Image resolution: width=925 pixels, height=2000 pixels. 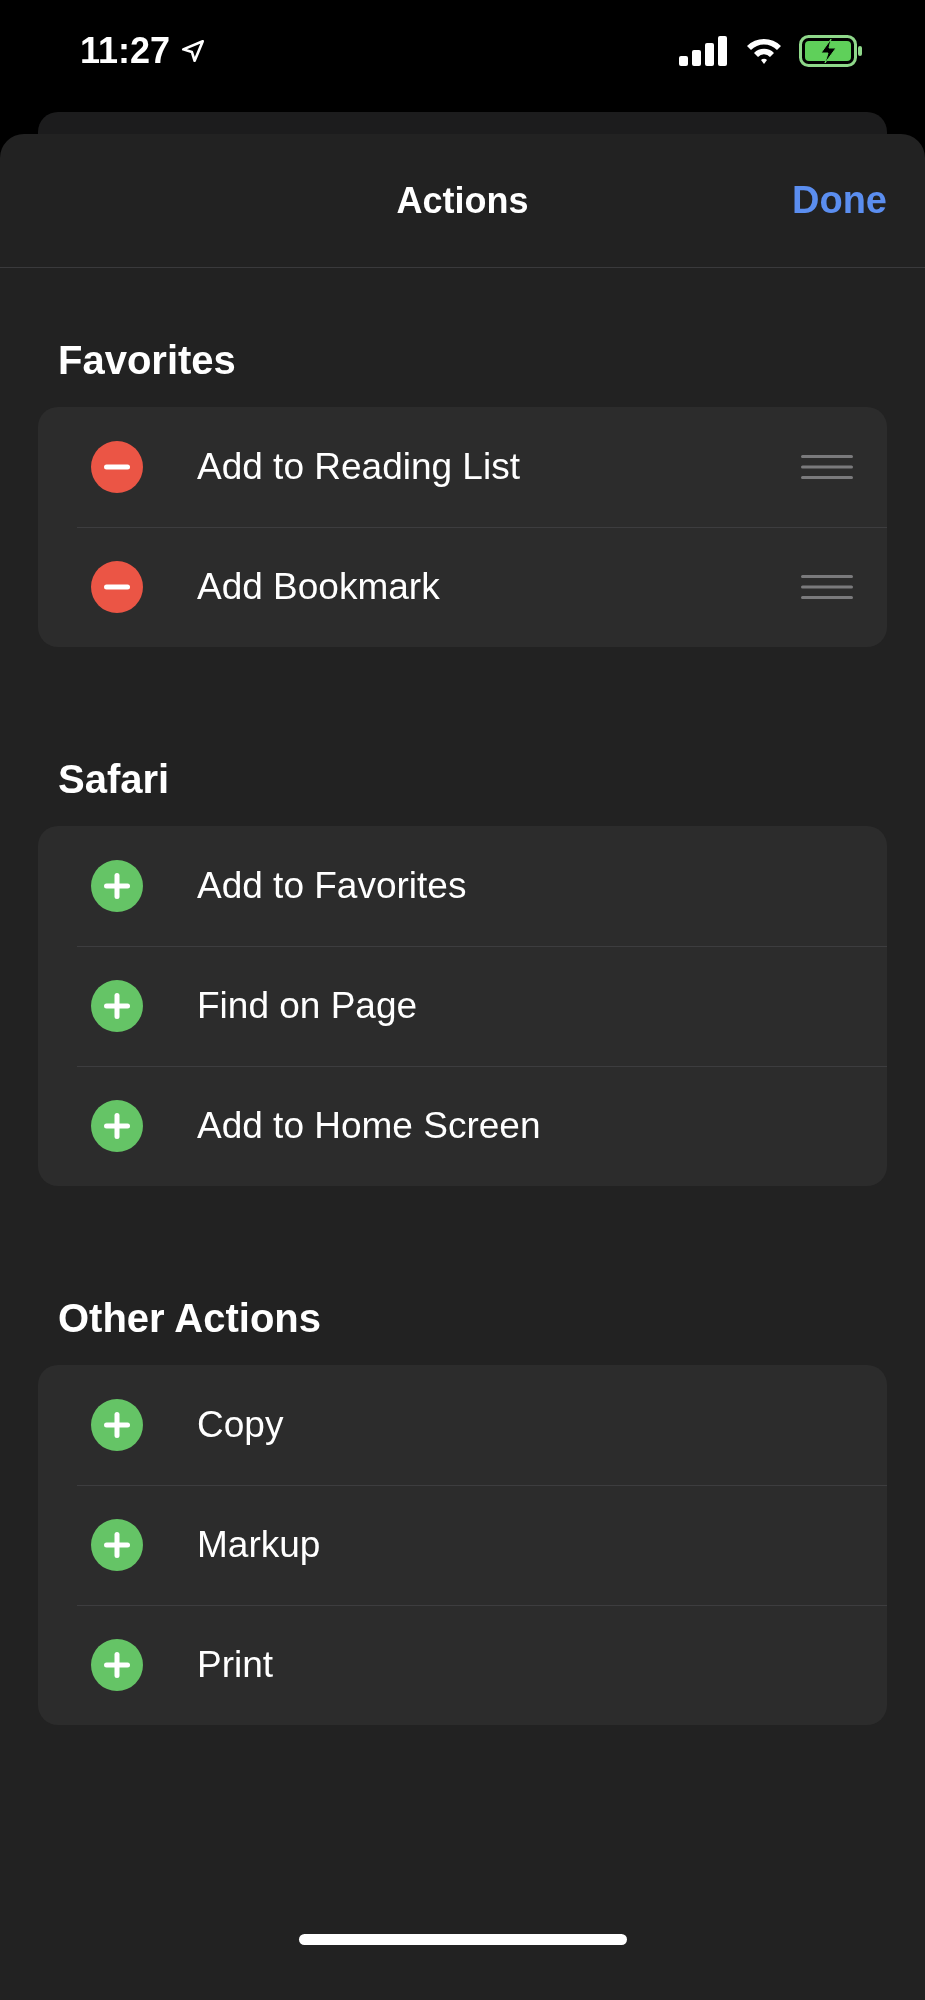 What do you see at coordinates (259, 1545) in the screenshot?
I see `action-label: Markup` at bounding box center [259, 1545].